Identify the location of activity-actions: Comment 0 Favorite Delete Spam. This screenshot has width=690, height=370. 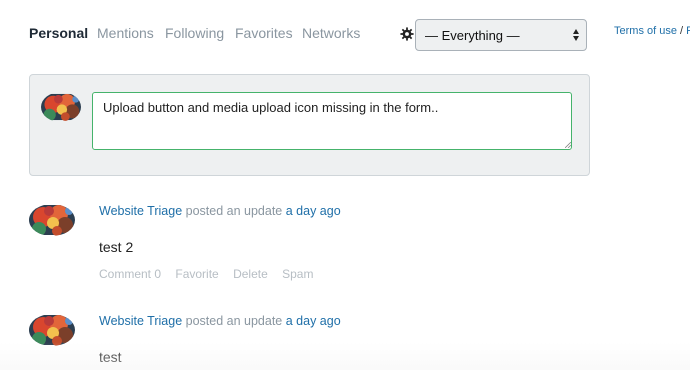
(211, 274).